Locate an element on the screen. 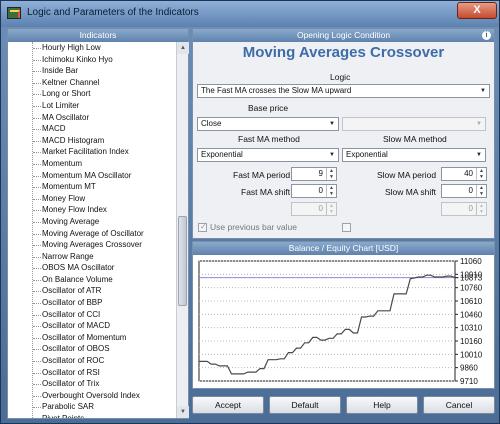  indicators-scrollbar: ▲ ▼ is located at coordinates (182, 230).